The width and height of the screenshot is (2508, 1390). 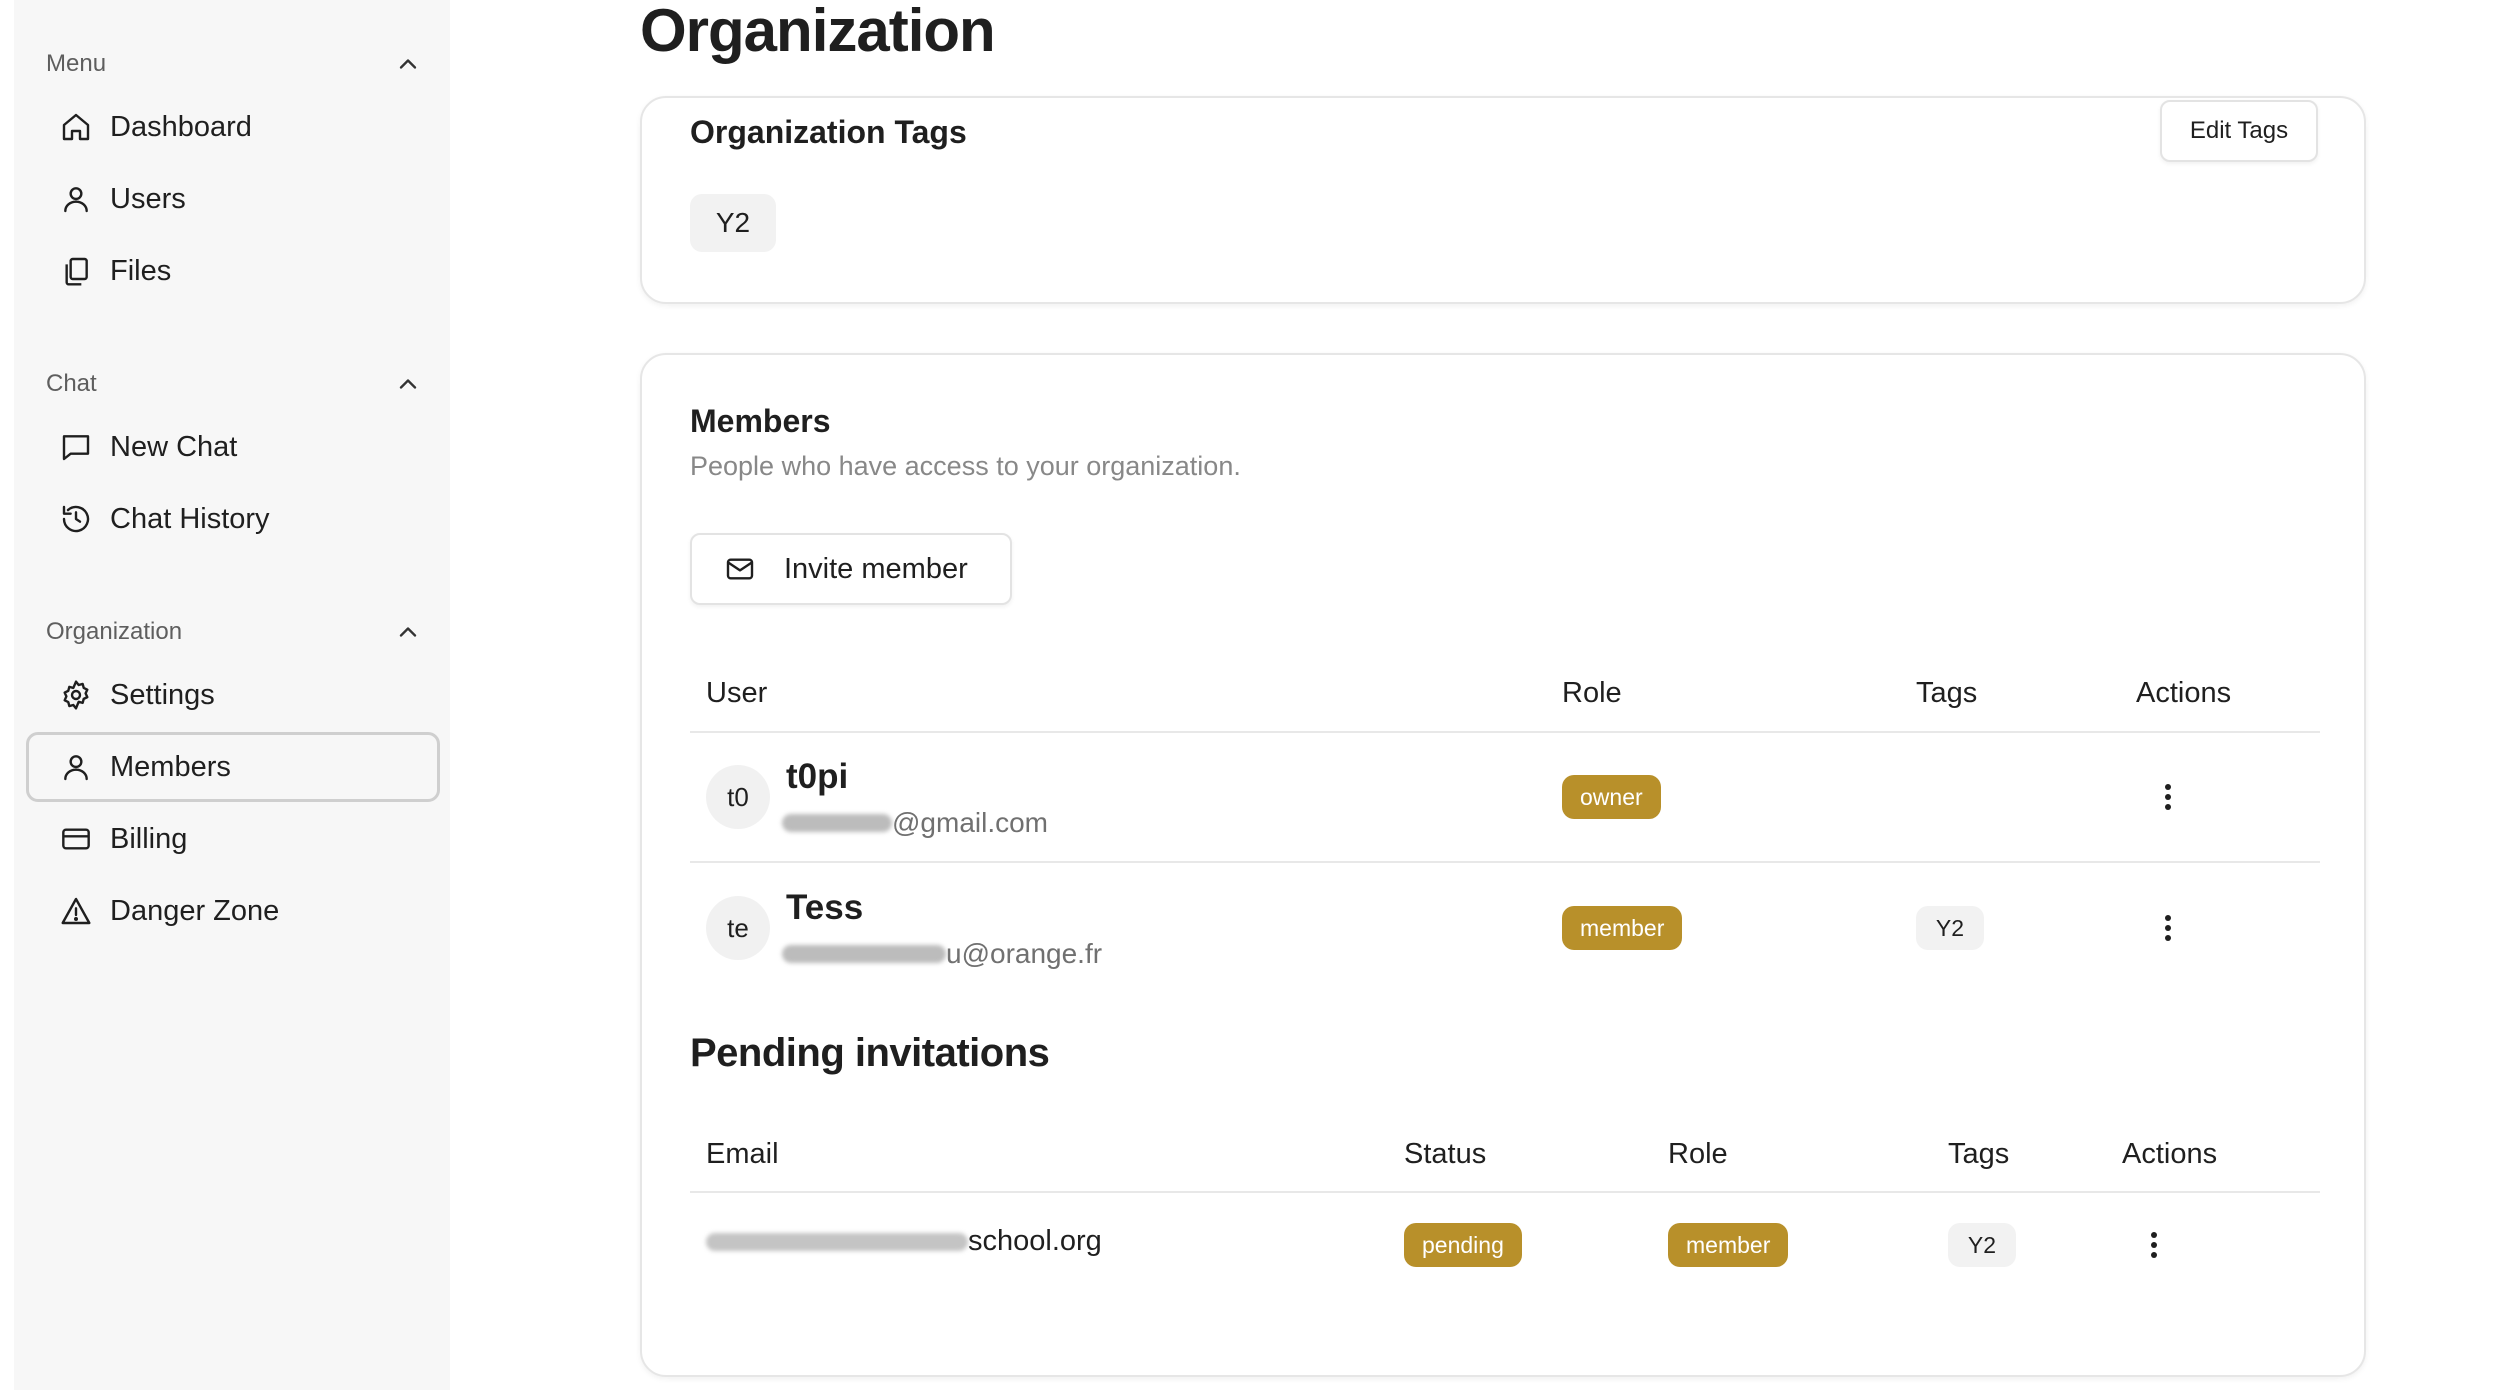 I want to click on sidebar-item-label: Files, so click(x=141, y=270).